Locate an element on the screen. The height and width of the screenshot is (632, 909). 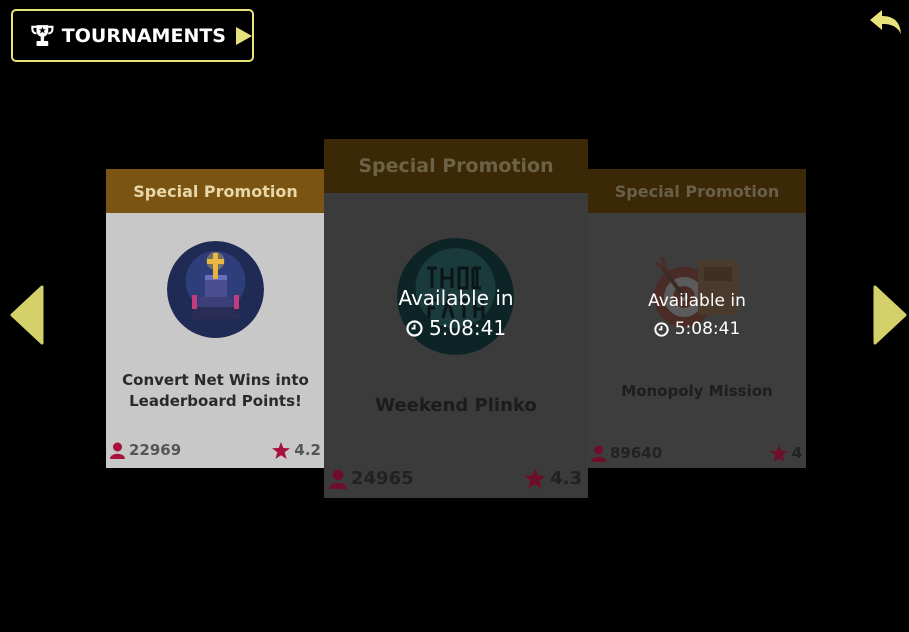
tournaments-button: TOURNAMENTS is located at coordinates (132, 35).